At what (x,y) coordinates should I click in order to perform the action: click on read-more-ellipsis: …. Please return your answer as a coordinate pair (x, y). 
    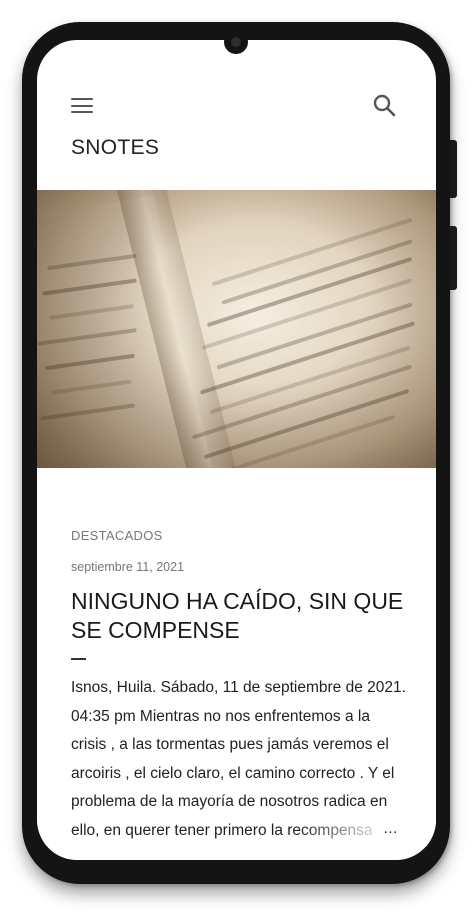
    Looking at the image, I should click on (391, 828).